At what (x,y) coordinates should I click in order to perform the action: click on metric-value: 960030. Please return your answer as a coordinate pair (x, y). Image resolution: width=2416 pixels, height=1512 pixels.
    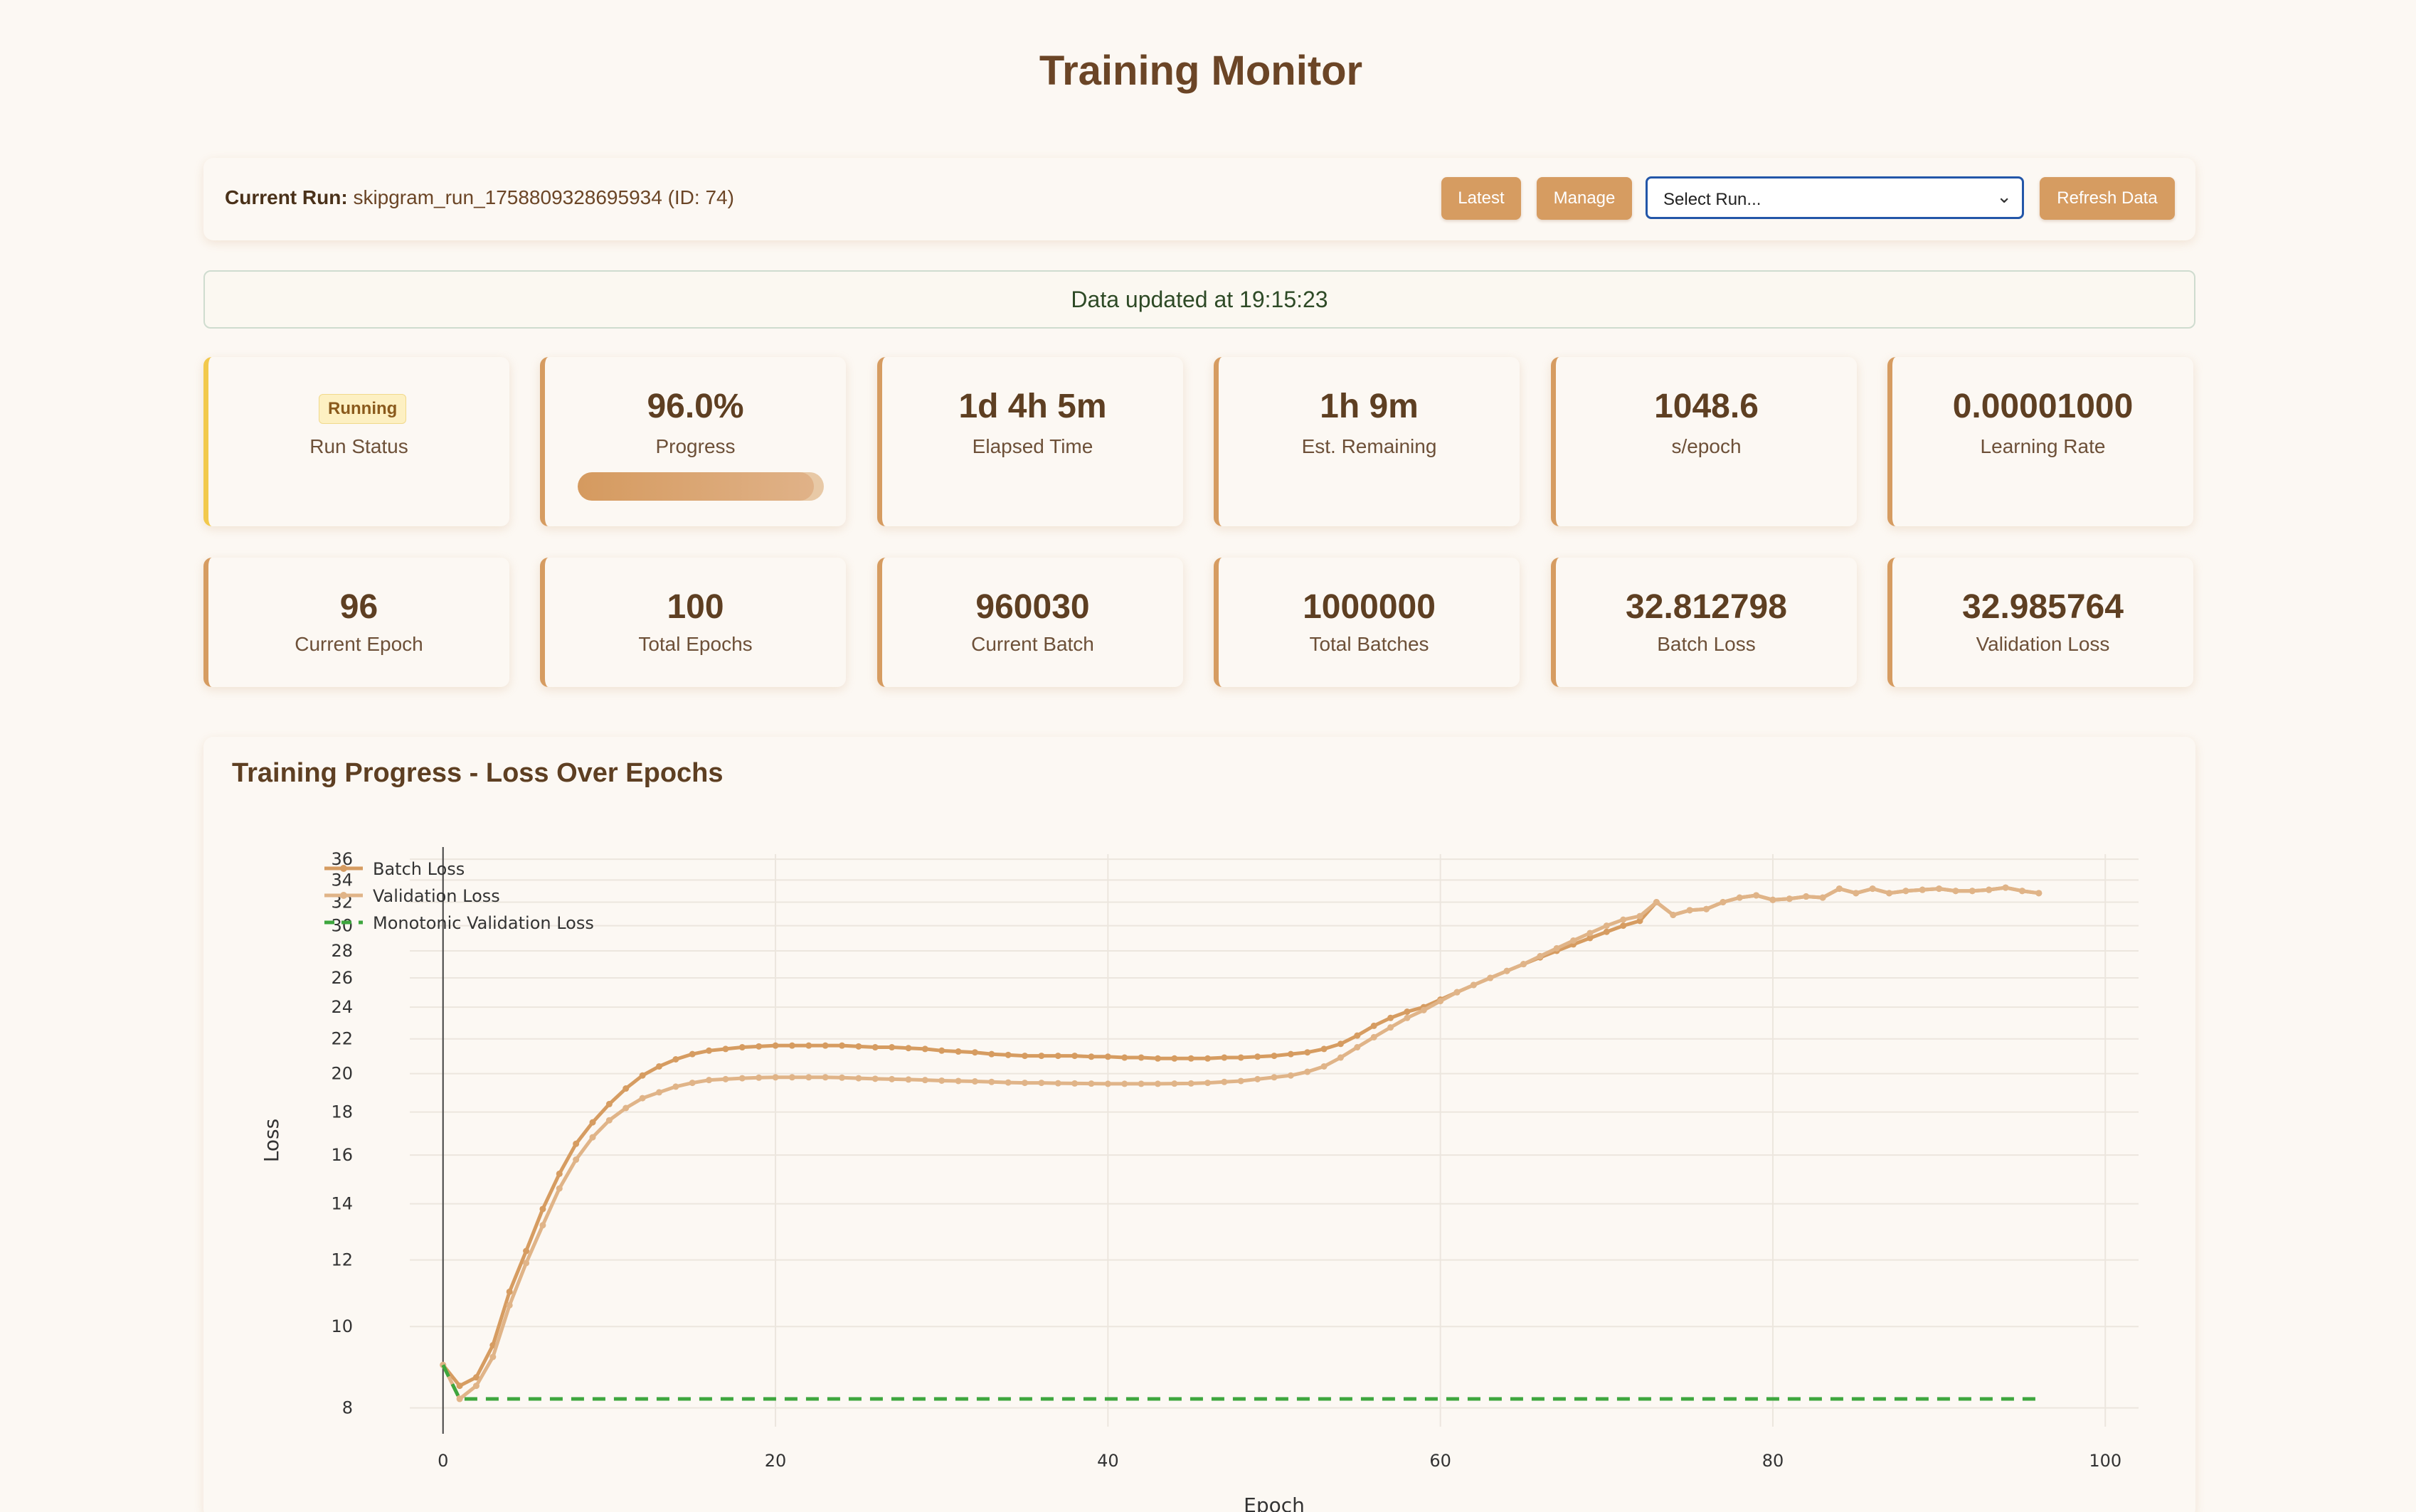
    Looking at the image, I should click on (1032, 607).